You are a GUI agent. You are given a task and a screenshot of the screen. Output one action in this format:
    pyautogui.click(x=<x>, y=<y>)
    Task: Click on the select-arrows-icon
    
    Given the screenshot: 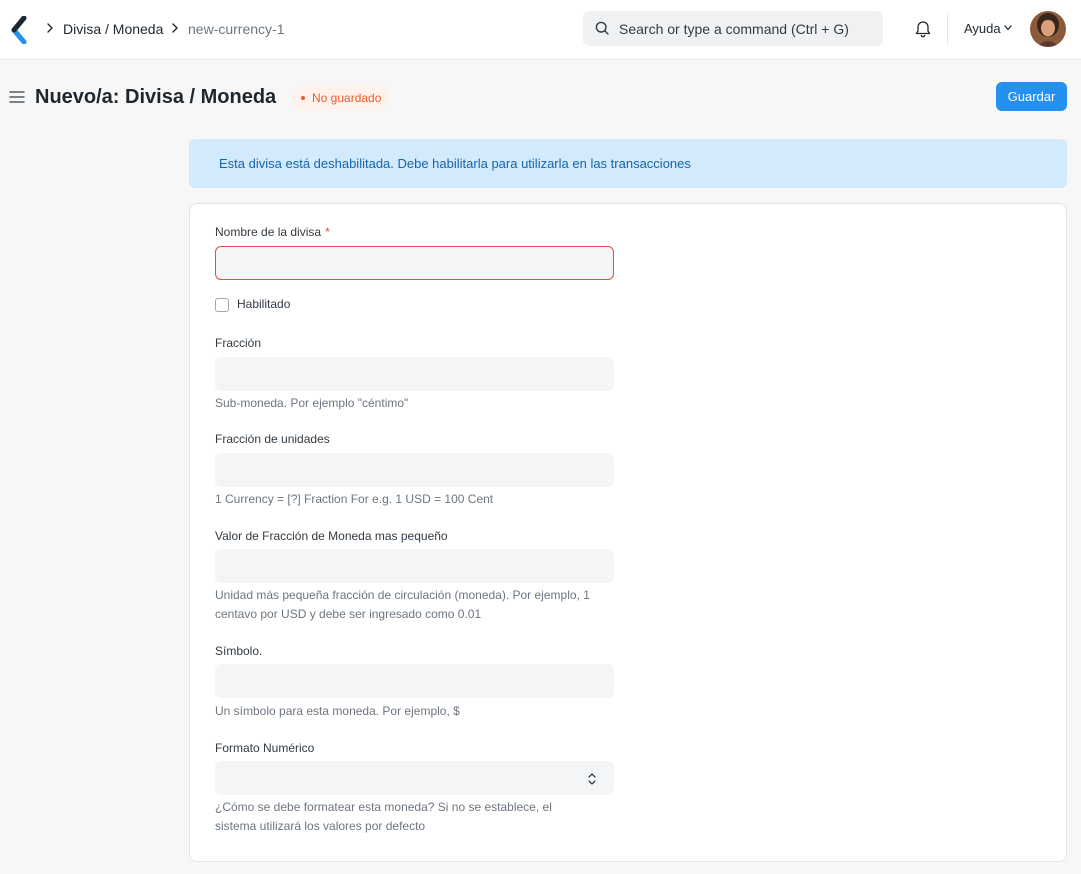 What is the action you would take?
    pyautogui.click(x=592, y=779)
    